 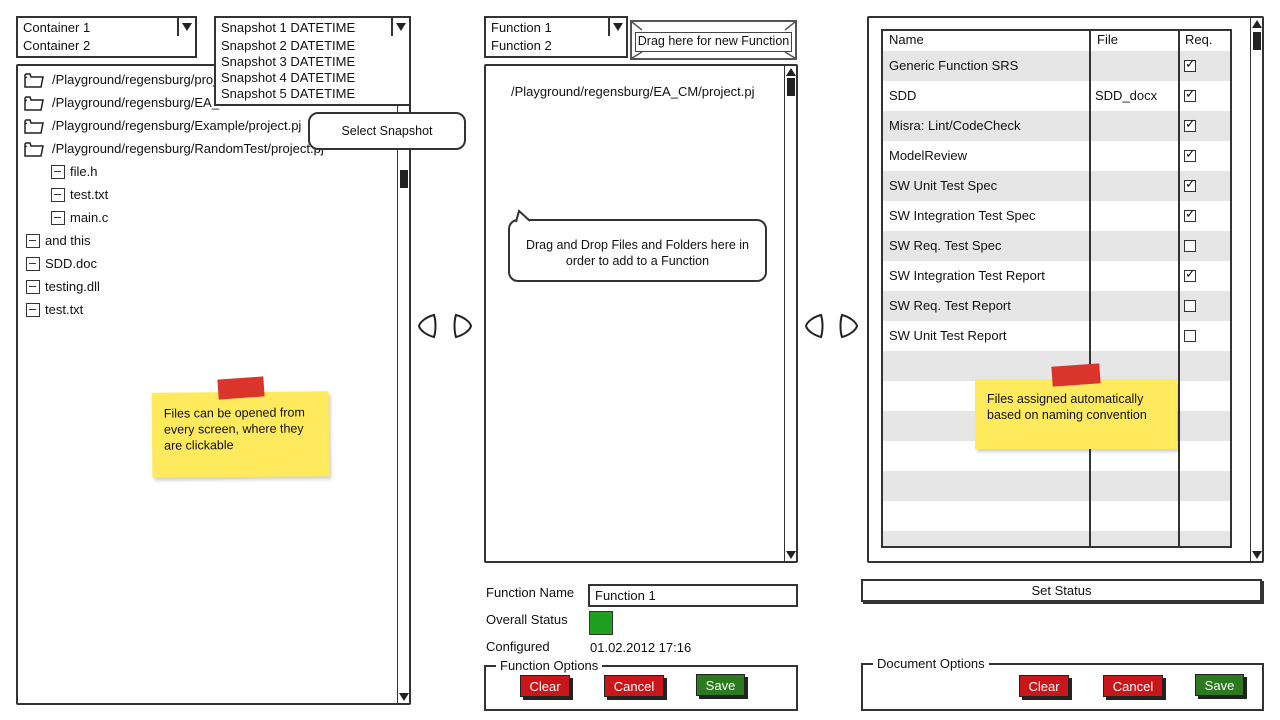 What do you see at coordinates (135, 102) in the screenshot?
I see `tree-item-label: /Playground/regensburg/EA_` at bounding box center [135, 102].